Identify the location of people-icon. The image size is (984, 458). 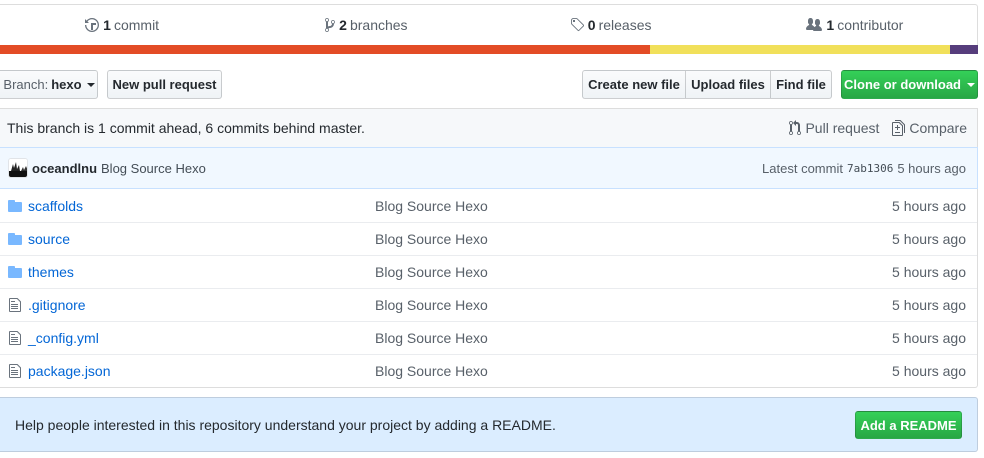
(814, 24).